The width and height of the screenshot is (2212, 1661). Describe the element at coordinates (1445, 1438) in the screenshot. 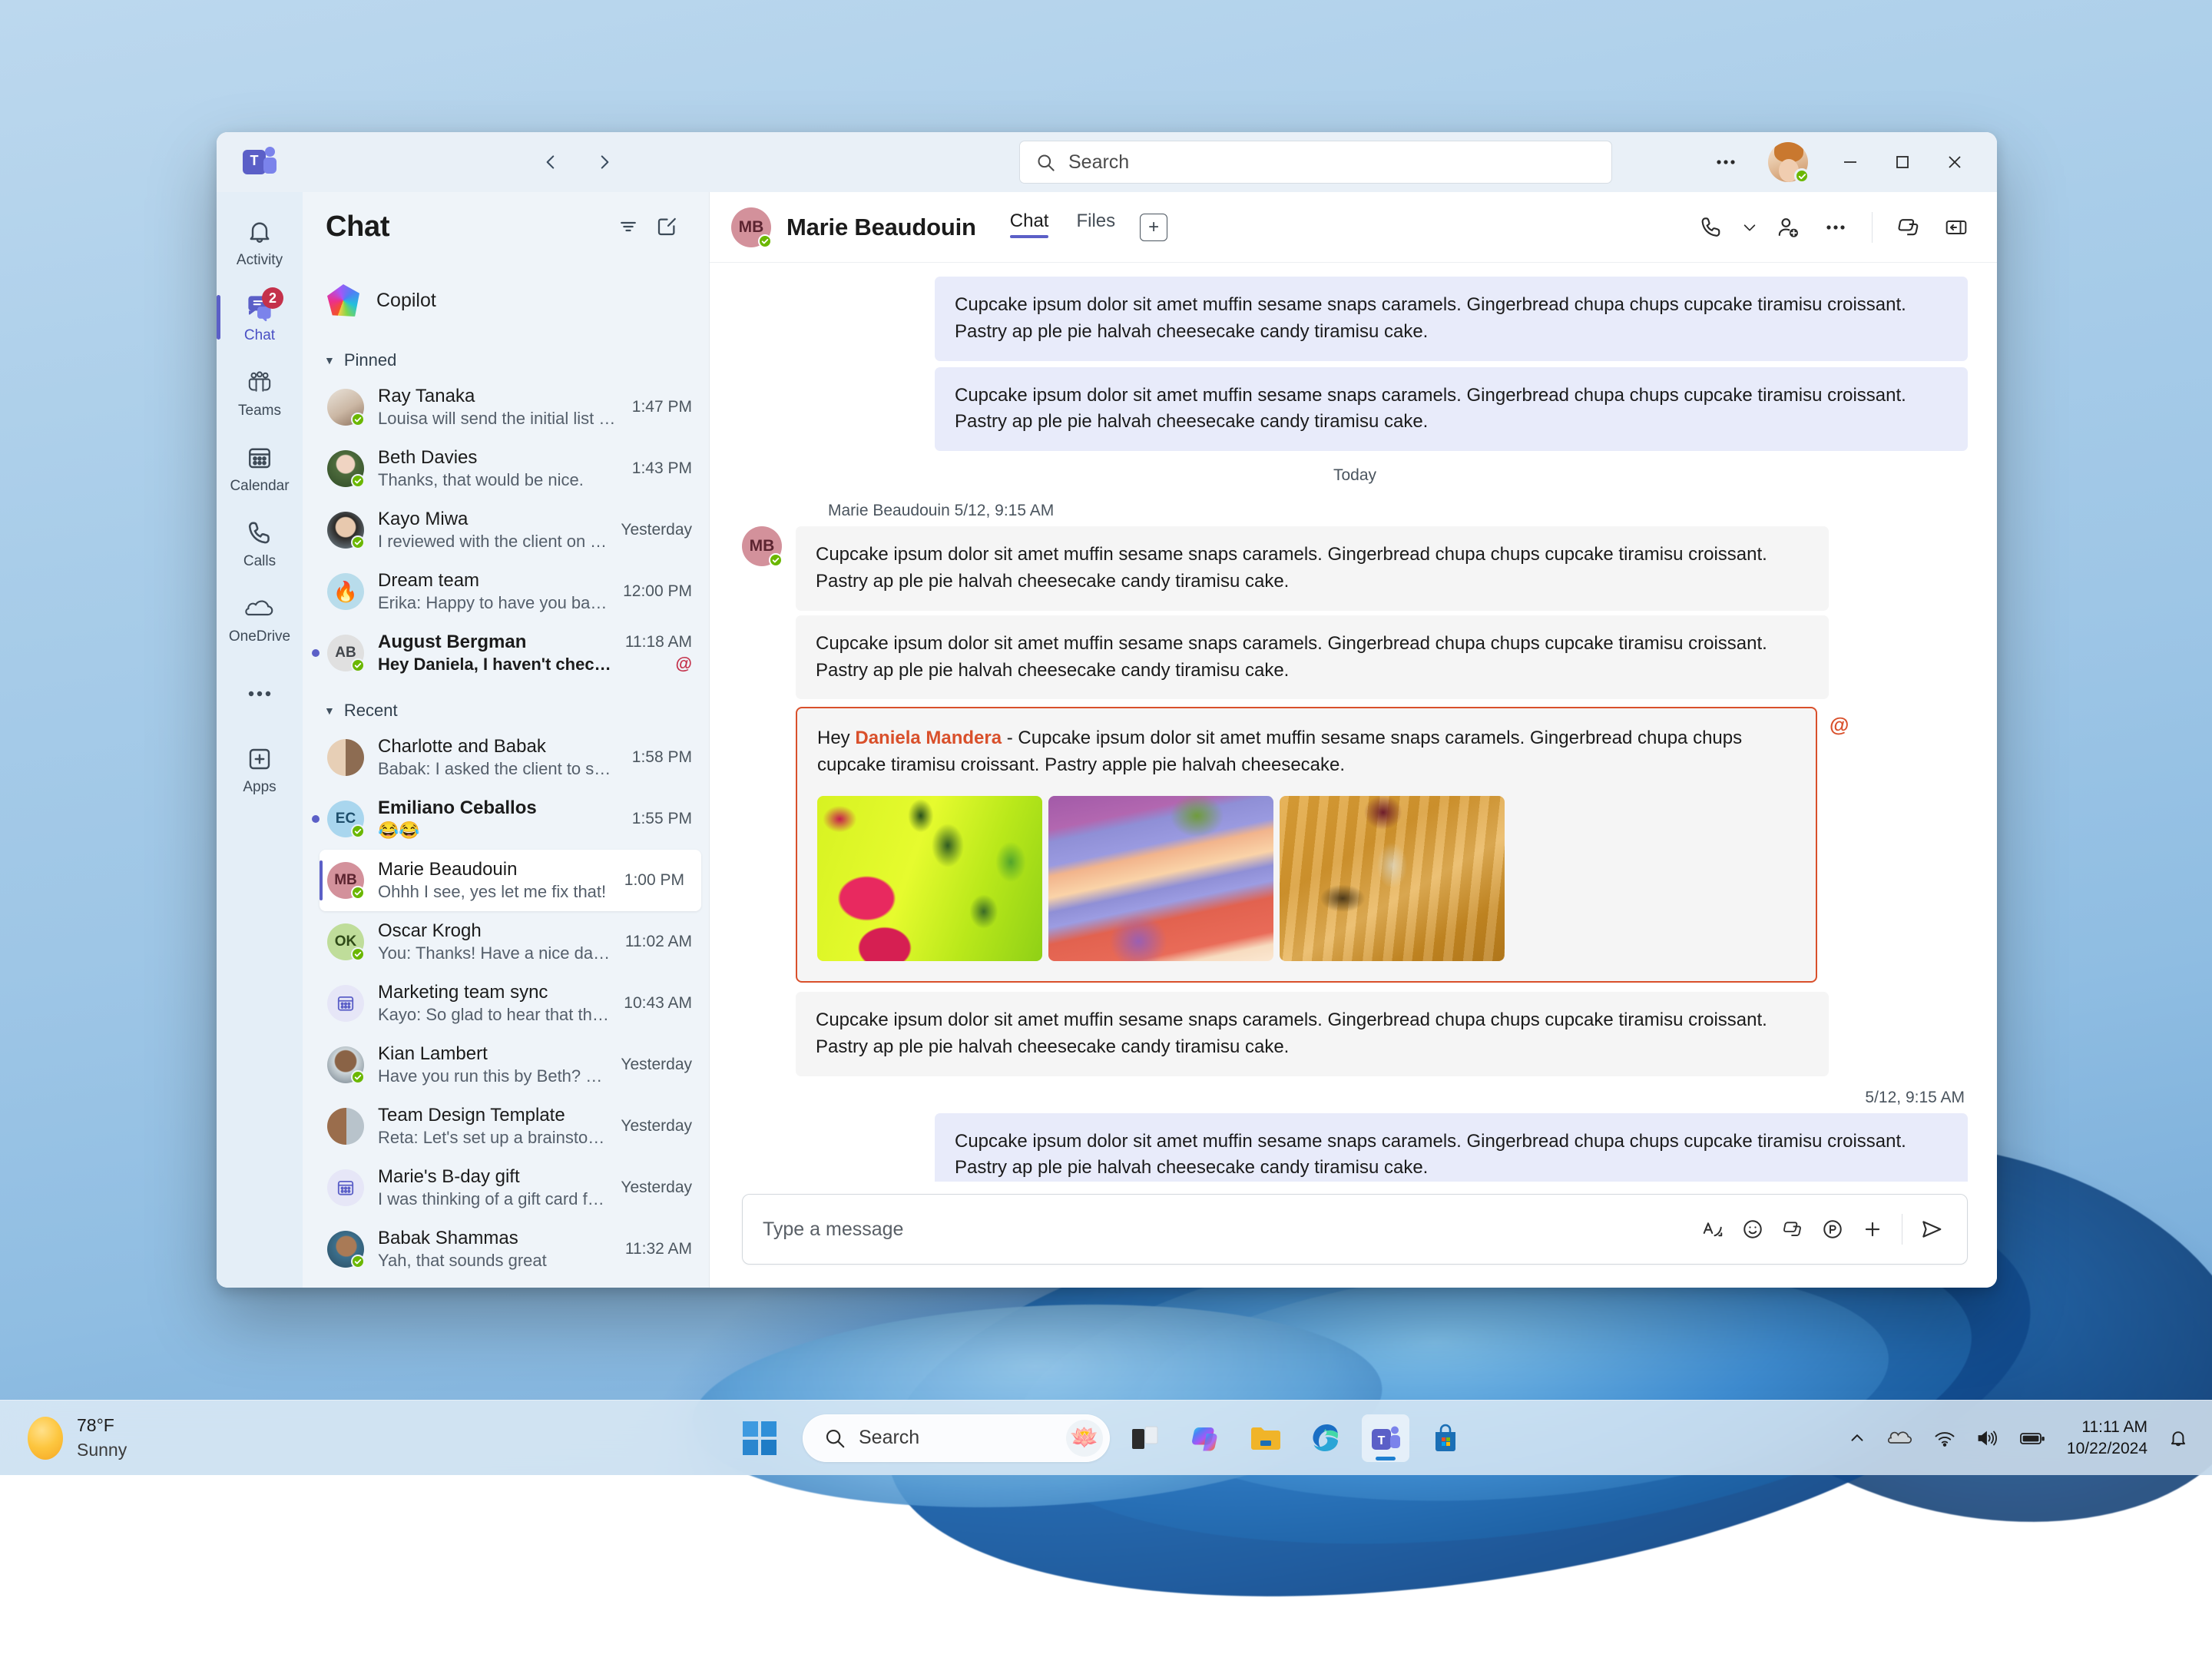

I see `store-app-button` at that location.